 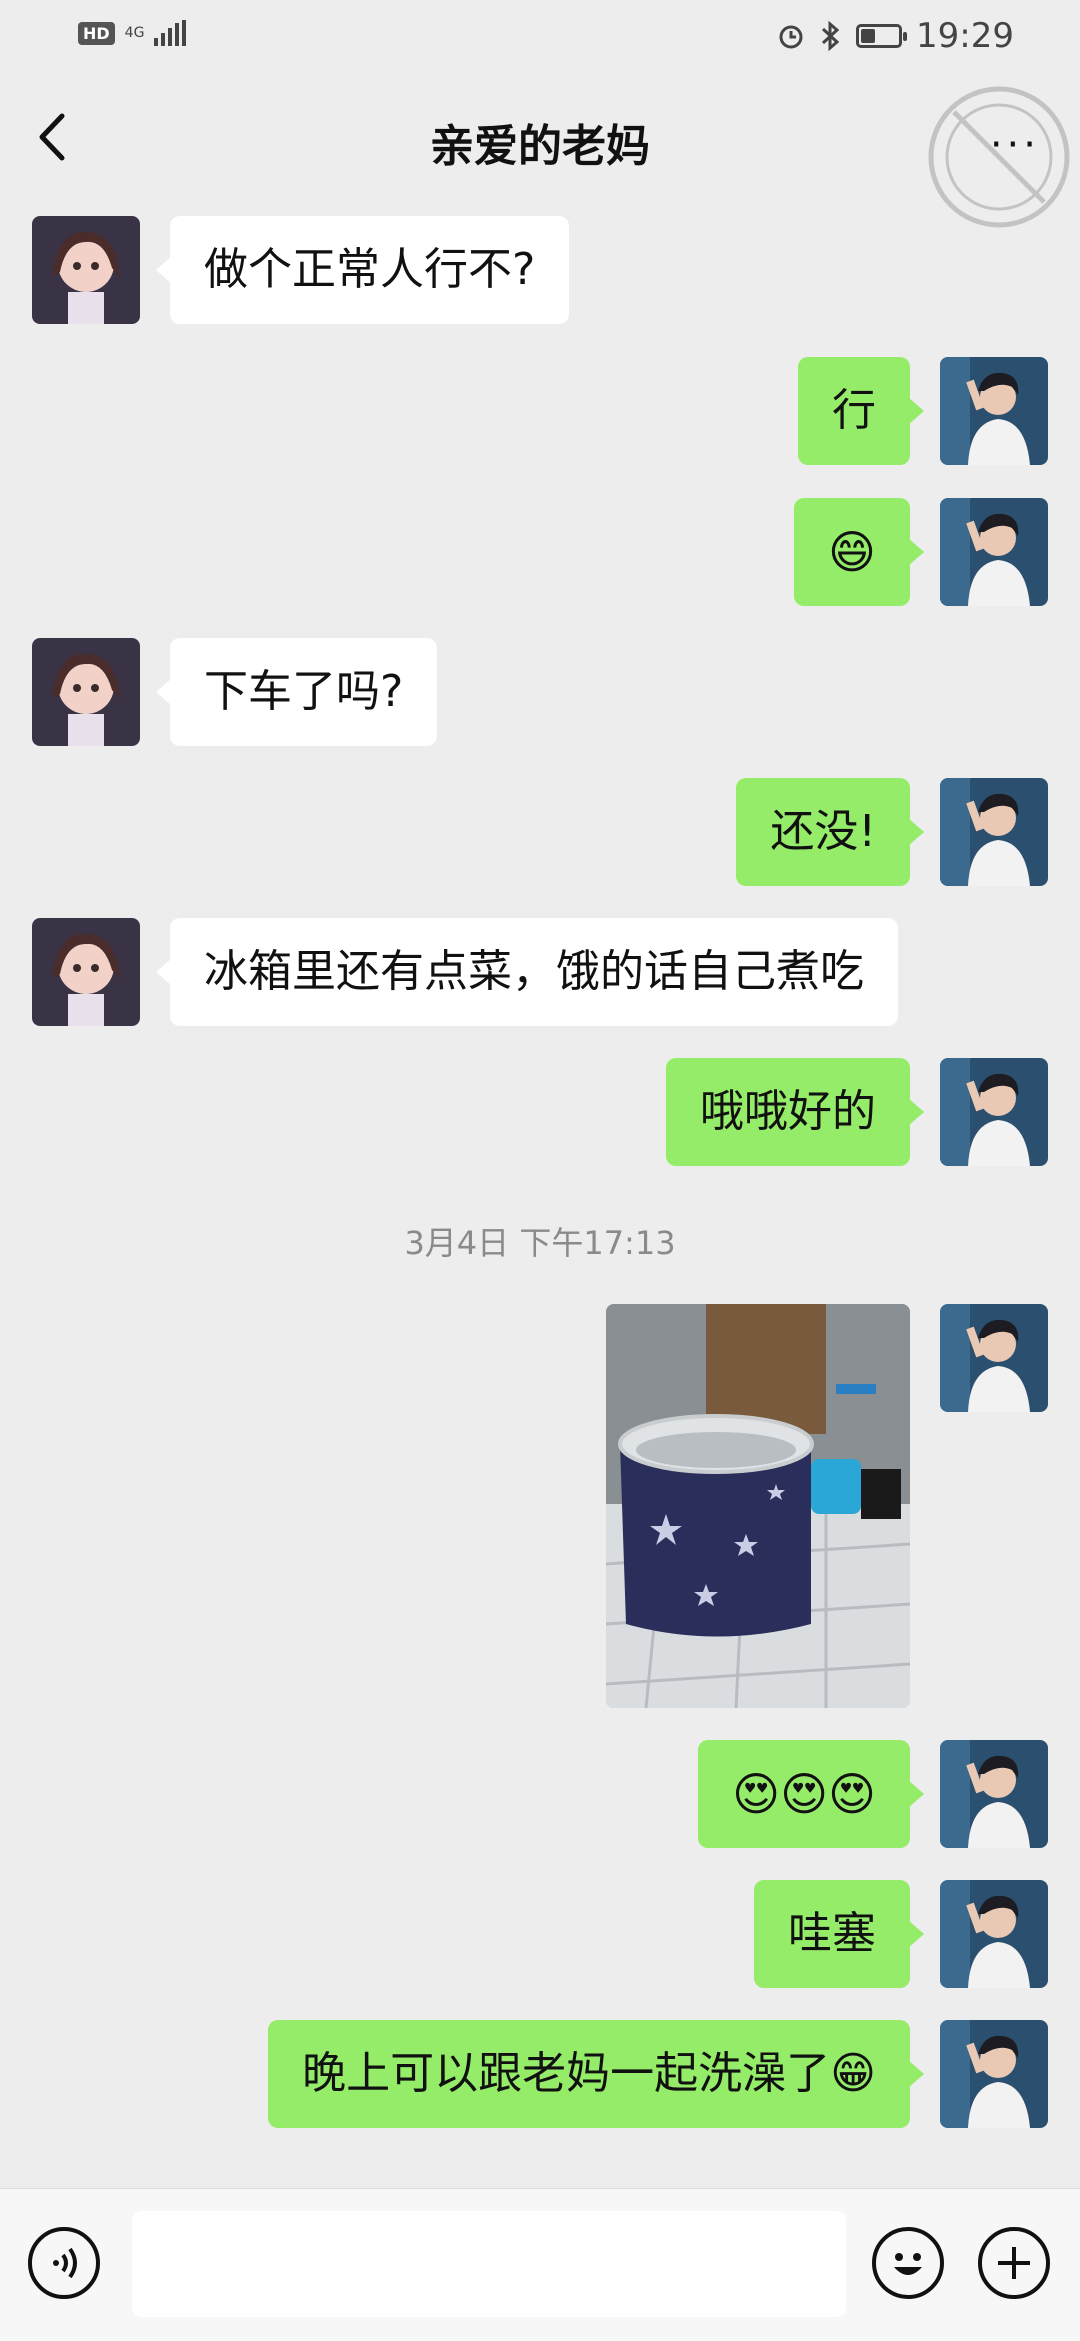 I want to click on input-bar, so click(x=540, y=2264).